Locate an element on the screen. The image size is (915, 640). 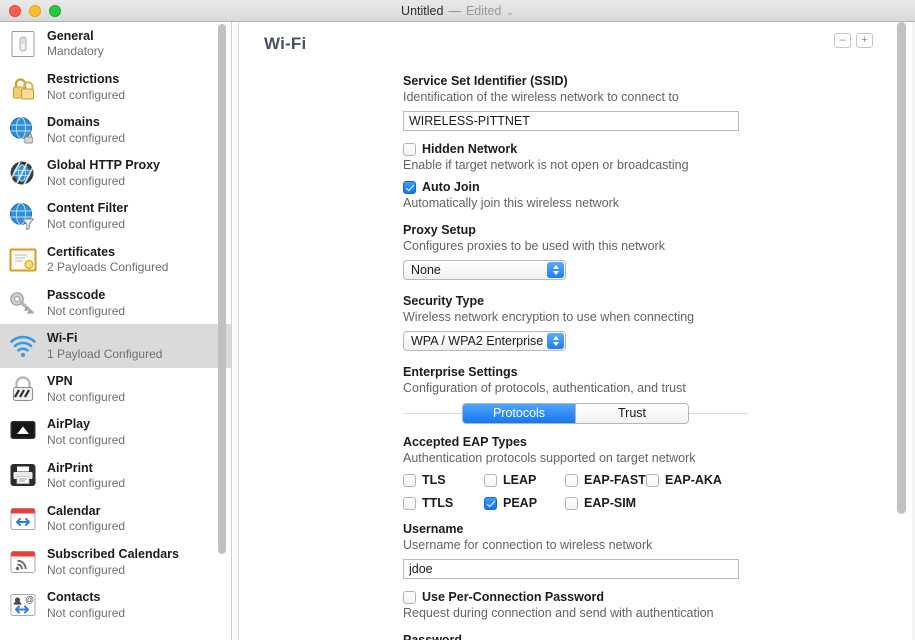
eap-ttls-checkbox is located at coordinates (409, 503).